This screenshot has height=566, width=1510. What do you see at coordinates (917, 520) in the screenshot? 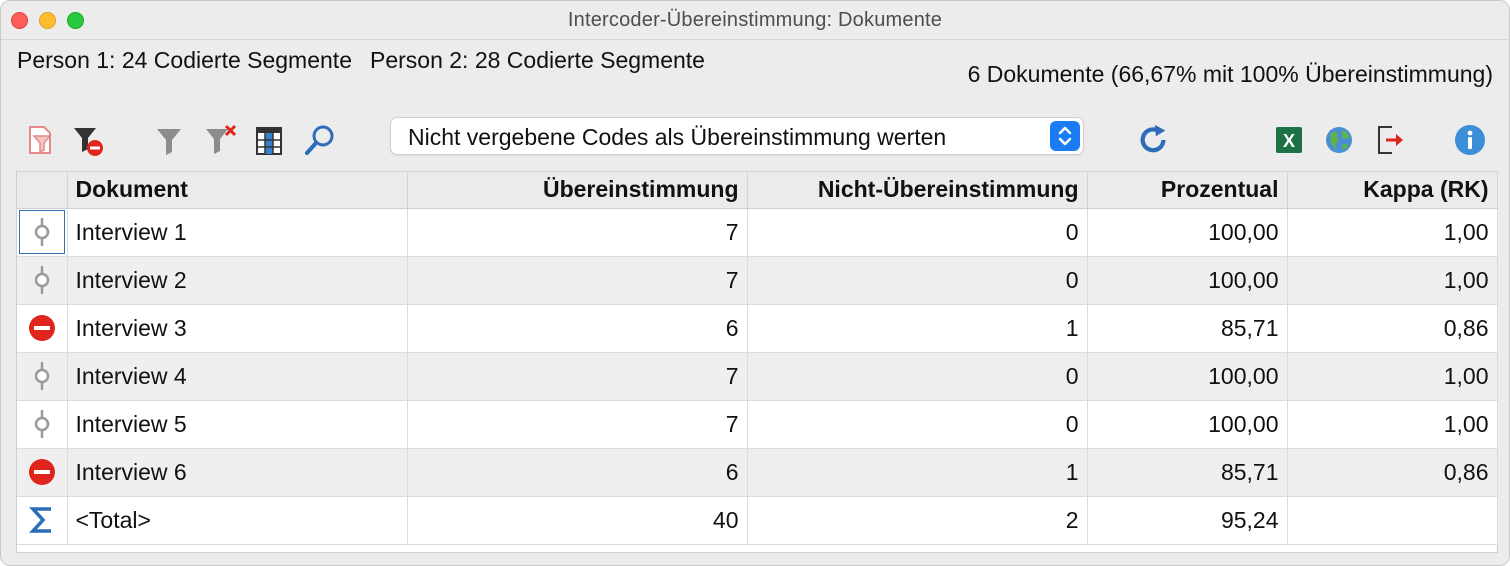
I see `cell-total-disagreement: 2` at bounding box center [917, 520].